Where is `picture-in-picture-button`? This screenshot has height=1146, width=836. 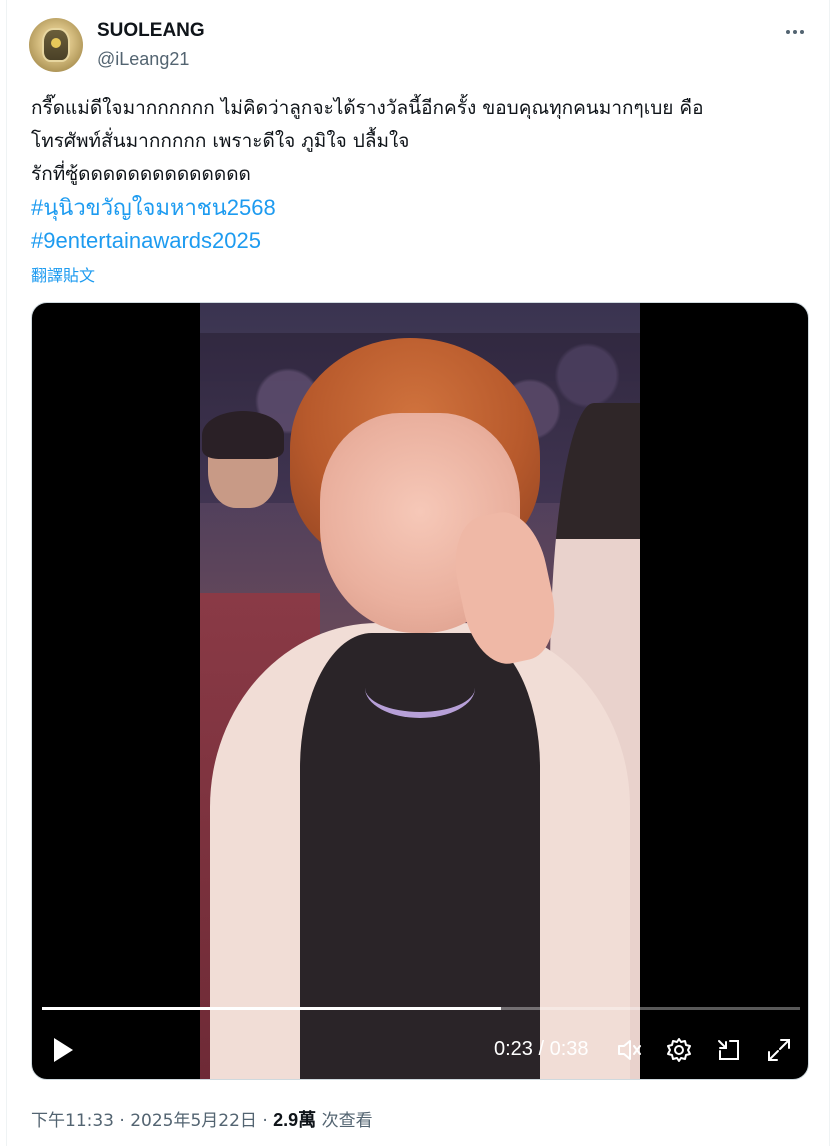 picture-in-picture-button is located at coordinates (729, 1050).